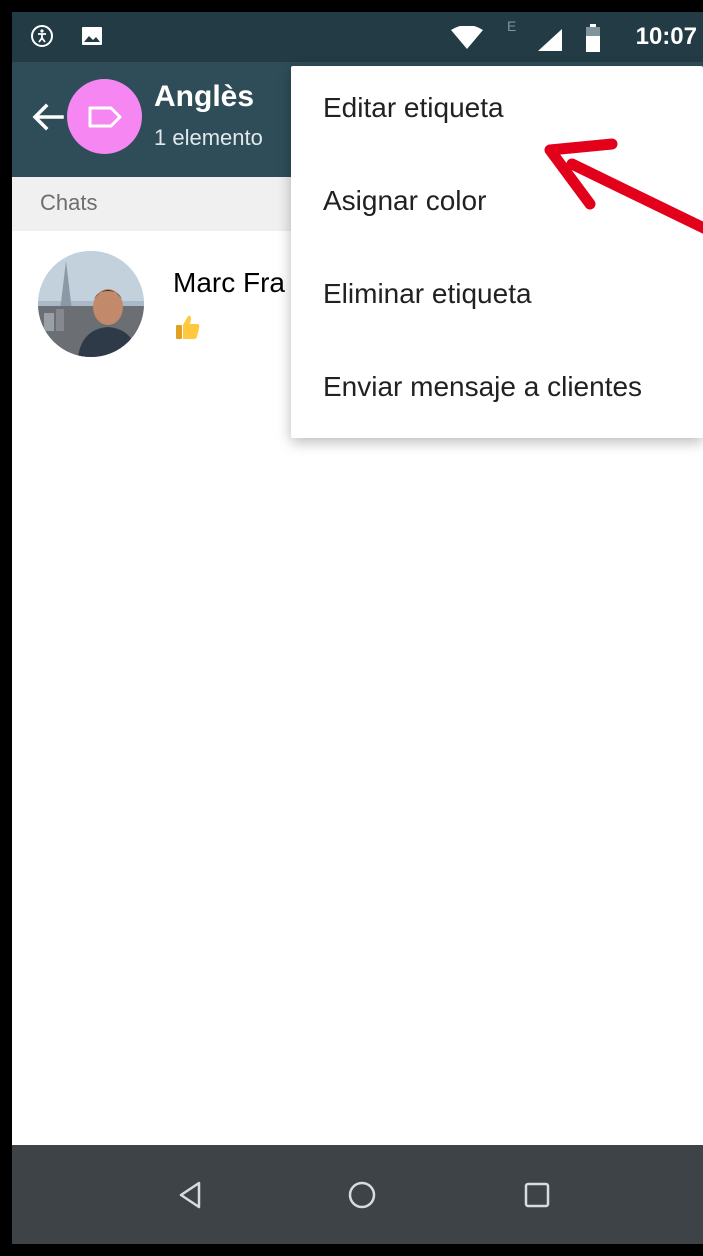 This screenshot has width=703, height=1256. I want to click on status-time: 10:07, so click(666, 36).